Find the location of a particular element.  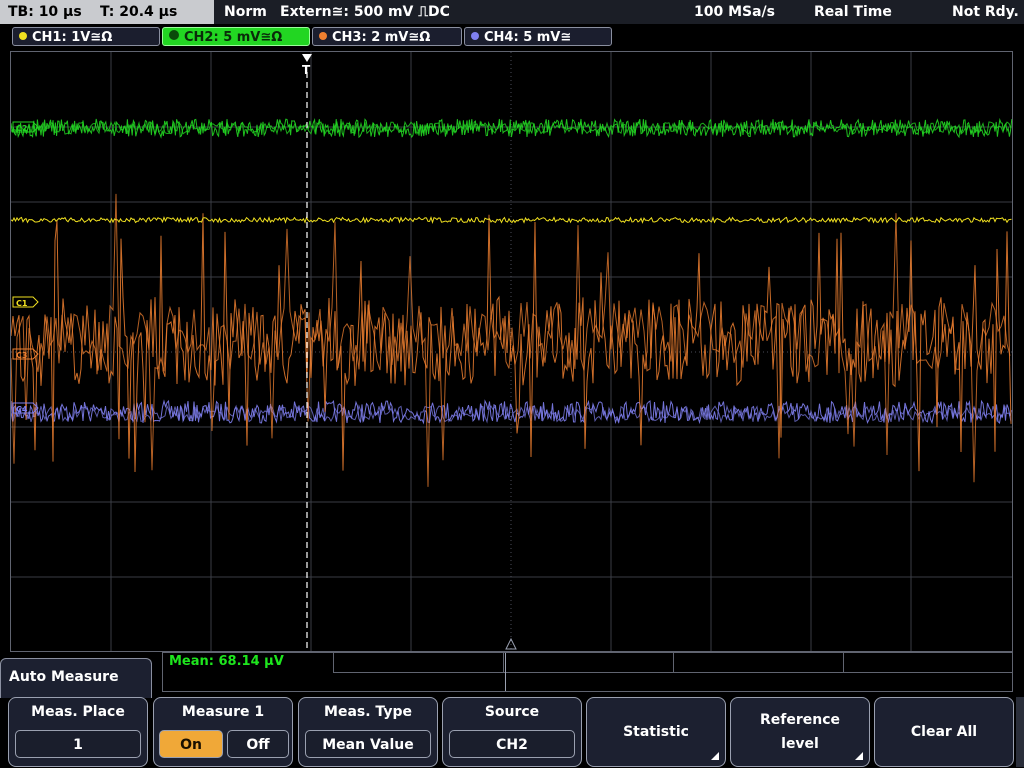

trigger-mode: Norm is located at coordinates (245, 12).